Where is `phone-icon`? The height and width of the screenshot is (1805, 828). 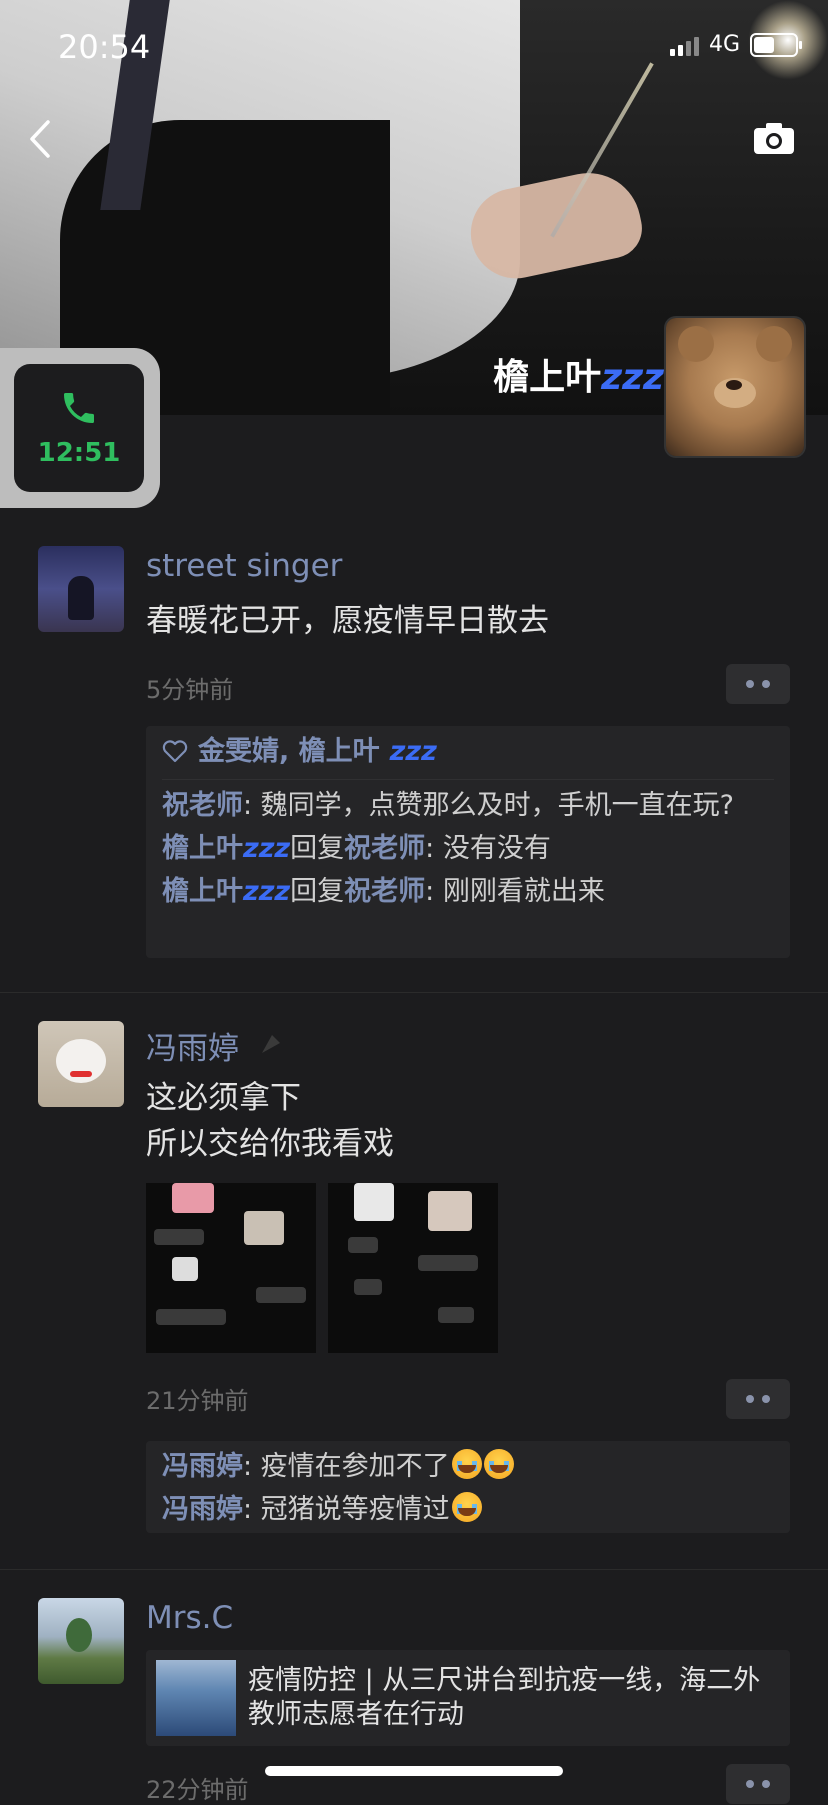 phone-icon is located at coordinates (79, 408).